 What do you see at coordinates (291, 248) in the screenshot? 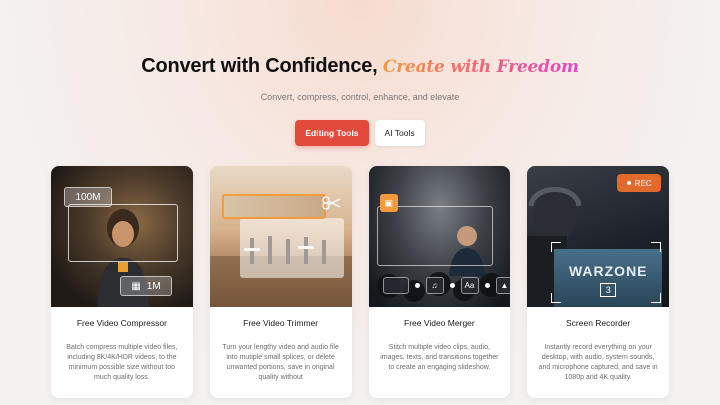
I see `preview-panel` at bounding box center [291, 248].